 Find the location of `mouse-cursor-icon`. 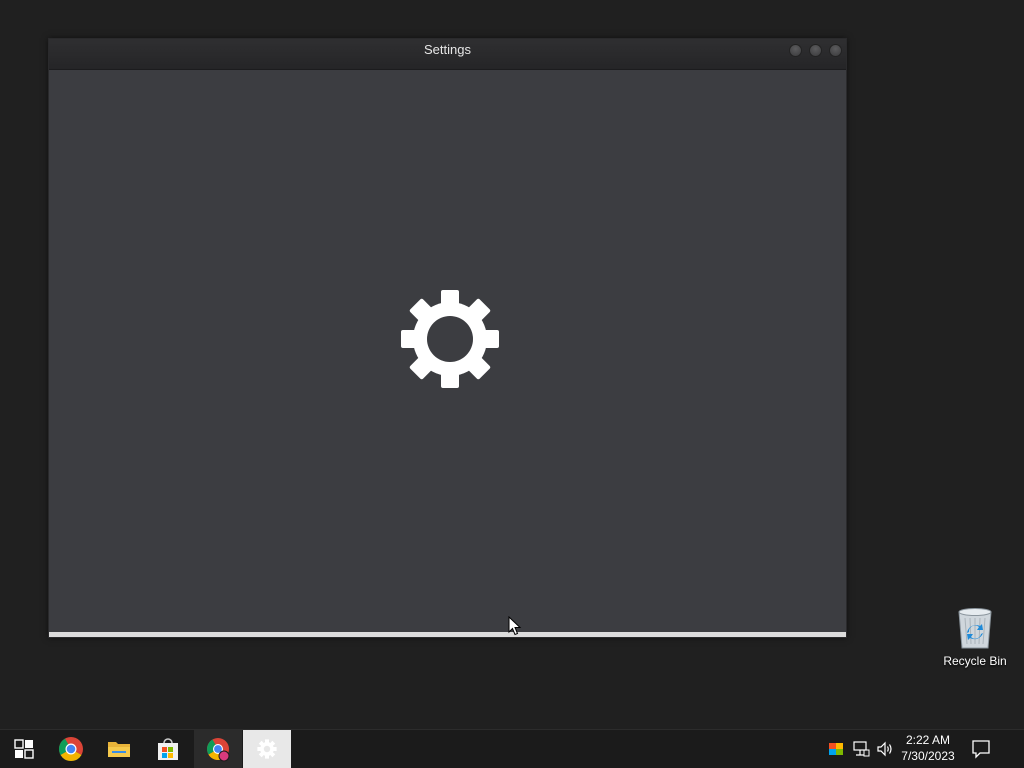

mouse-cursor-icon is located at coordinates (515, 626).